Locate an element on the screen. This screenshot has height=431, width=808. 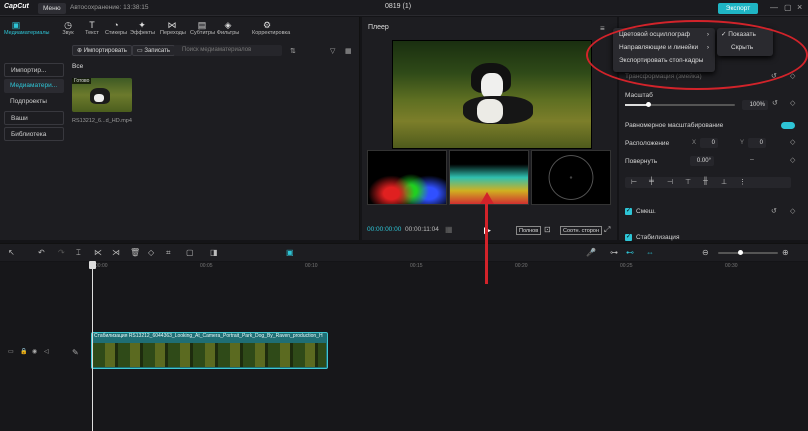
distribute-icon: ⋮ is located at coordinates (742, 182).